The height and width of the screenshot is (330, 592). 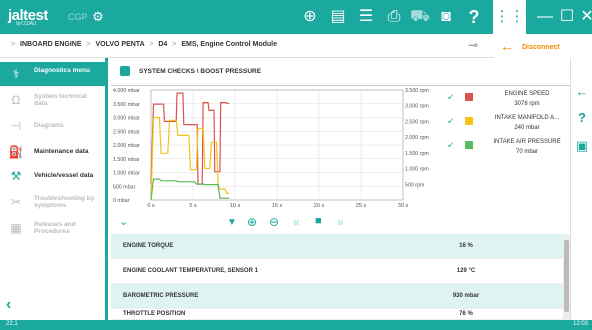 What do you see at coordinates (319, 206) in the screenshot?
I see `x-tick-label: 20 s` at bounding box center [319, 206].